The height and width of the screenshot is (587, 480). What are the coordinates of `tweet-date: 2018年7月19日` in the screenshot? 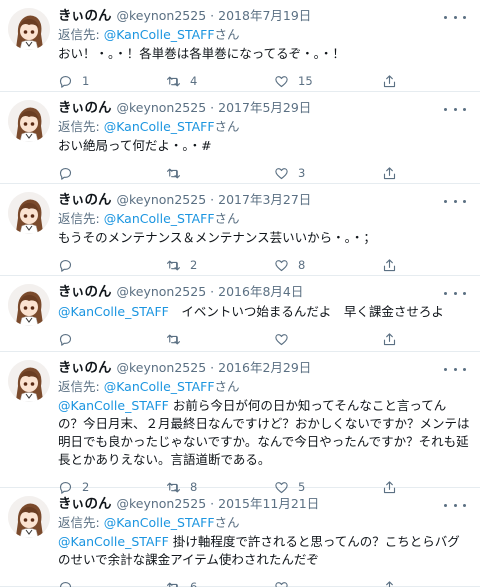 It's located at (264, 16).